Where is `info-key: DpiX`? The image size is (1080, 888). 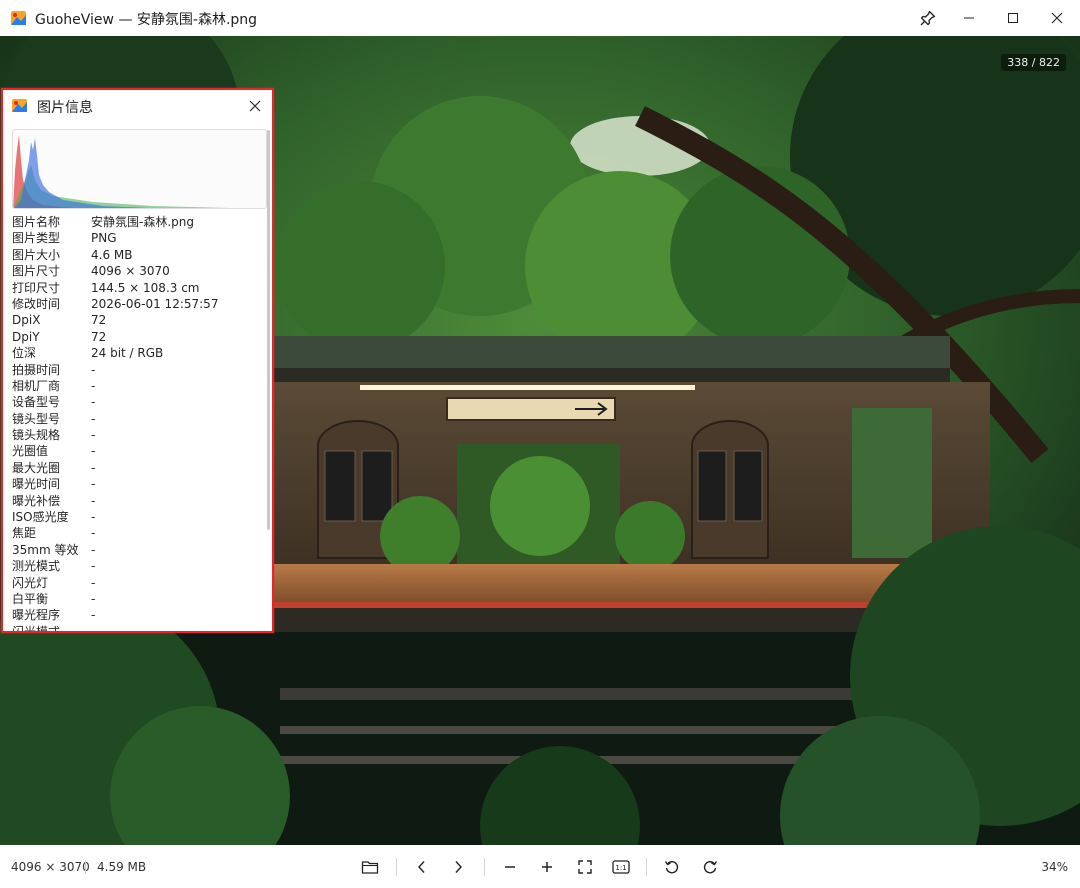
info-key: DpiX is located at coordinates (26, 320).